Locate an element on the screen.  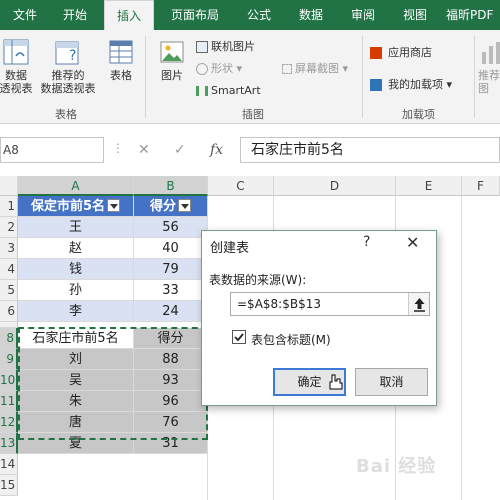
table-cell: 79 is located at coordinates (171, 269).